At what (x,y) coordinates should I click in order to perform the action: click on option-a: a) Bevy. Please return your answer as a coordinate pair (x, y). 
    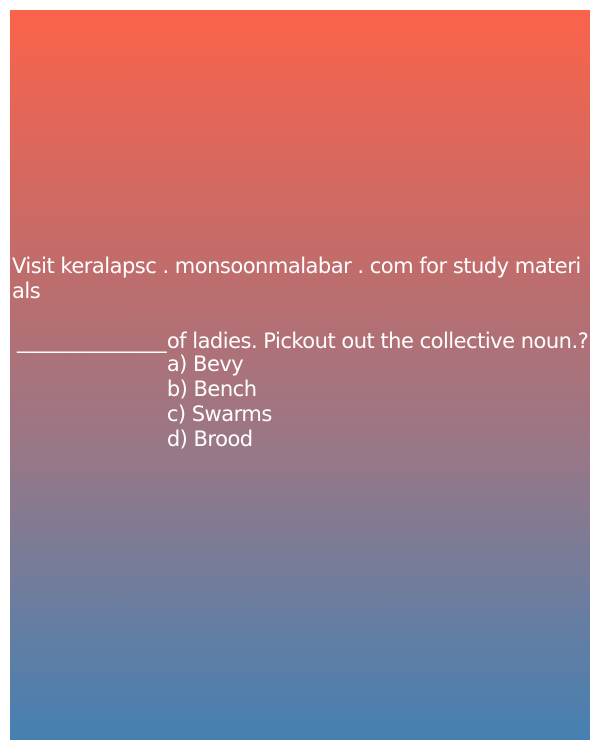
    Looking at the image, I should click on (205, 364).